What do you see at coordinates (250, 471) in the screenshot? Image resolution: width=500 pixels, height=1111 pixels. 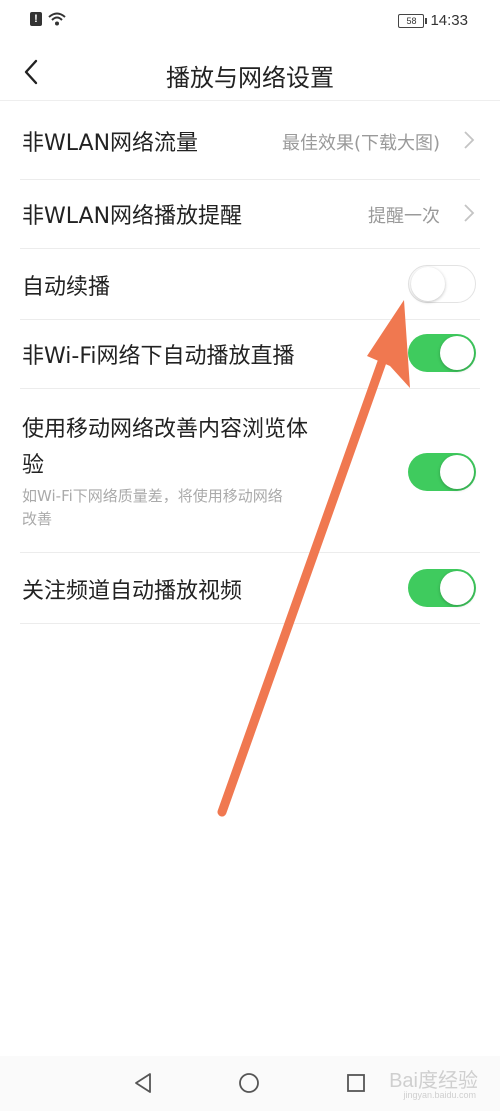 I see `setting-row-mobile-network: 使用移动网络改善内容浏览体 验 如Wi-Fi下网络质量差，将使用移动网络 改善` at bounding box center [250, 471].